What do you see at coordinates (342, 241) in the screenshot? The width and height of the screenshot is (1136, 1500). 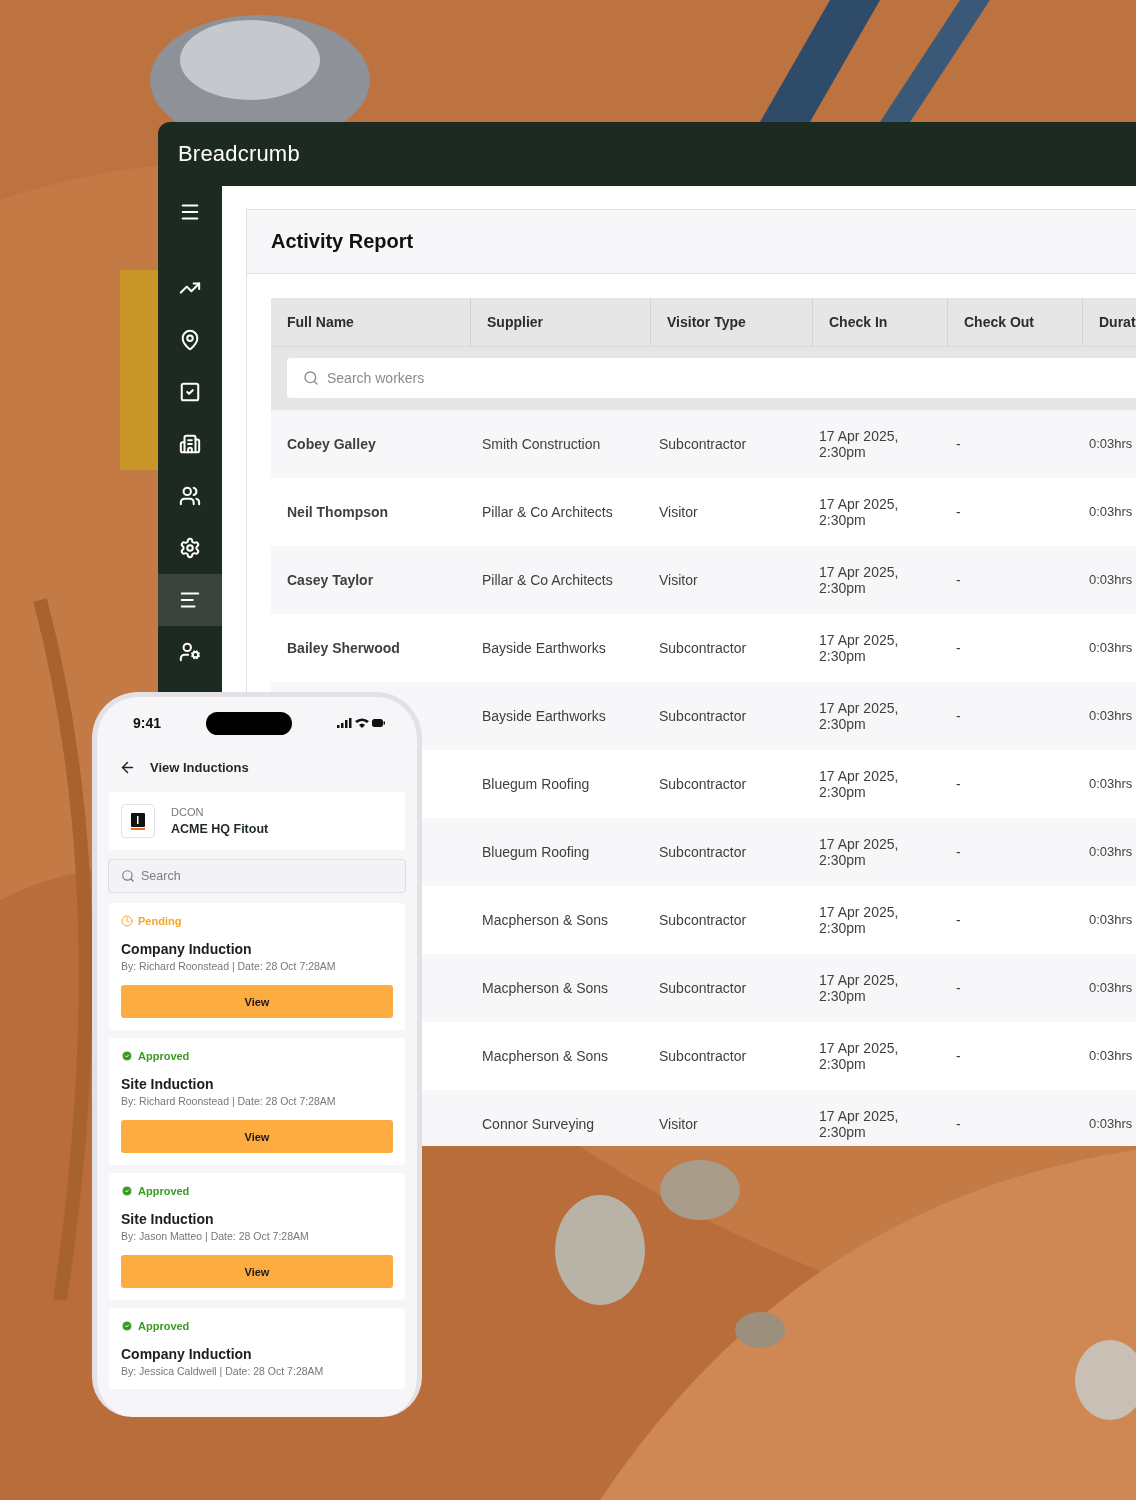 I see `page-title: Activity Report` at bounding box center [342, 241].